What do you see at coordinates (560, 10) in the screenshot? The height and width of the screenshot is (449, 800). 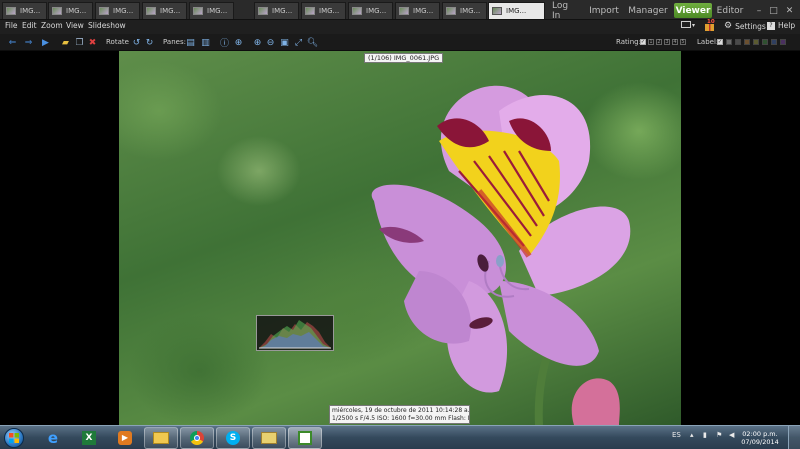 I see `mode-tab-label: Log In` at bounding box center [560, 10].